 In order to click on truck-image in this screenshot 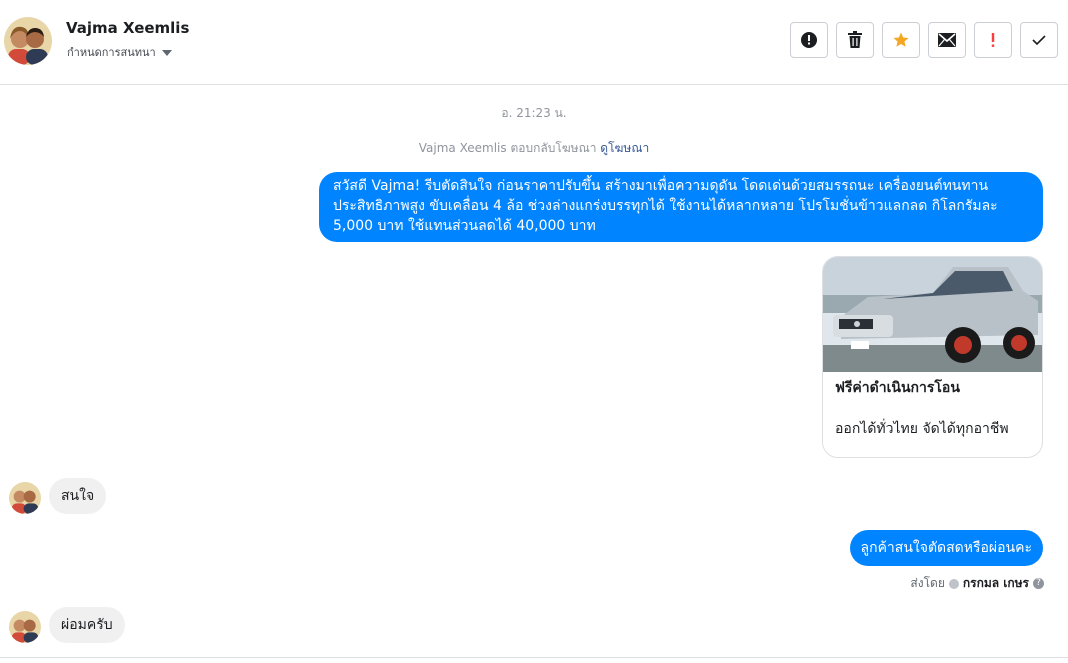, I will do `click(932, 314)`.